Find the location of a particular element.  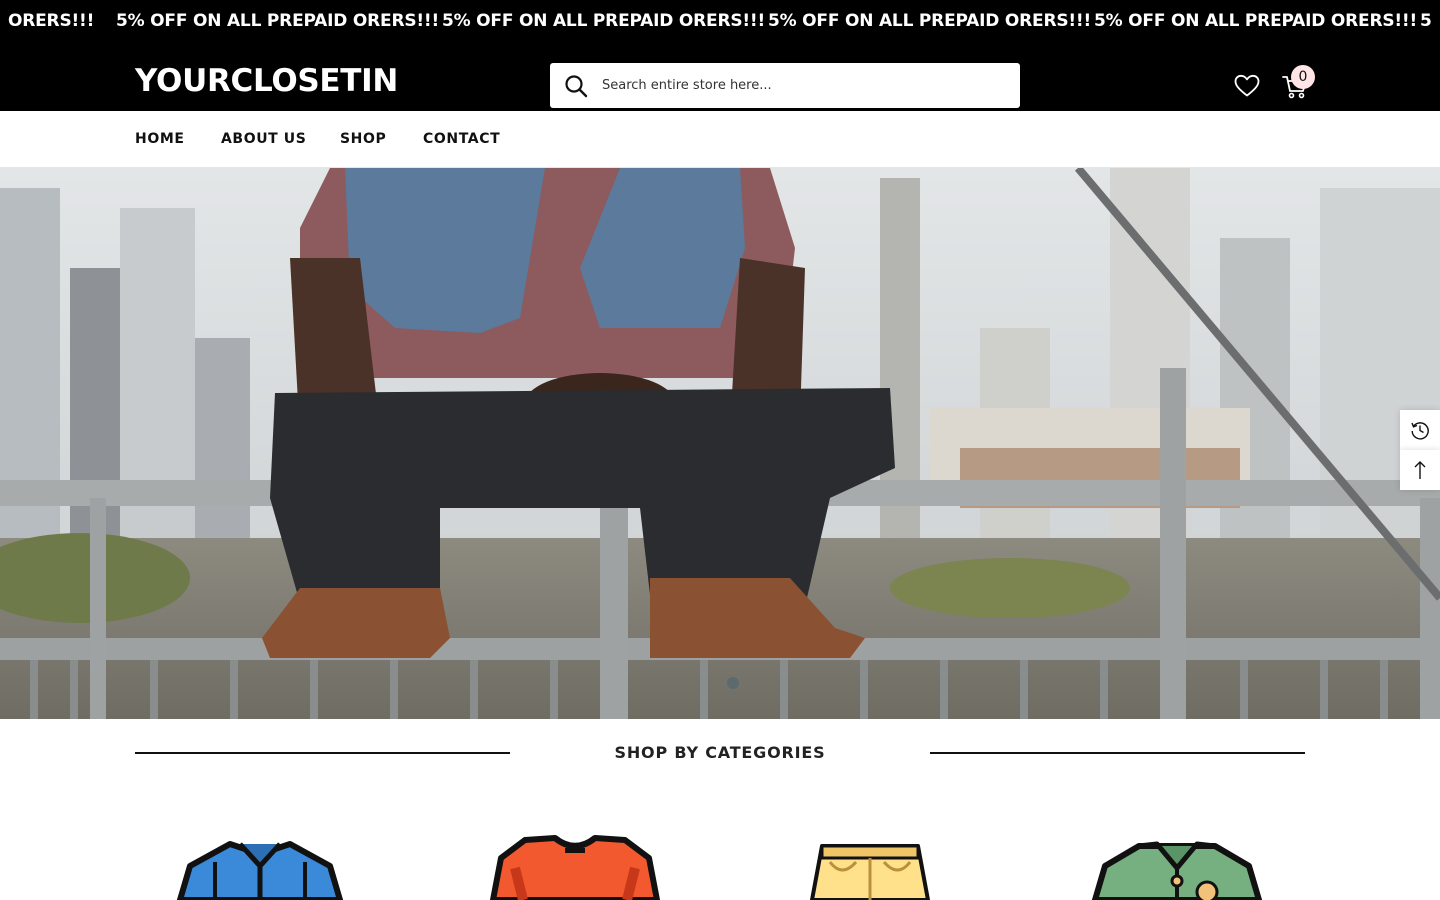

back-to-top-icon is located at coordinates (1420, 470).